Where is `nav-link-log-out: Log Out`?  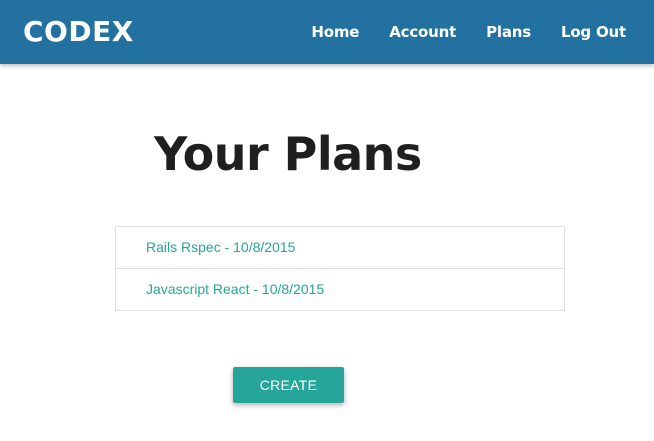
nav-link-log-out: Log Out is located at coordinates (593, 32).